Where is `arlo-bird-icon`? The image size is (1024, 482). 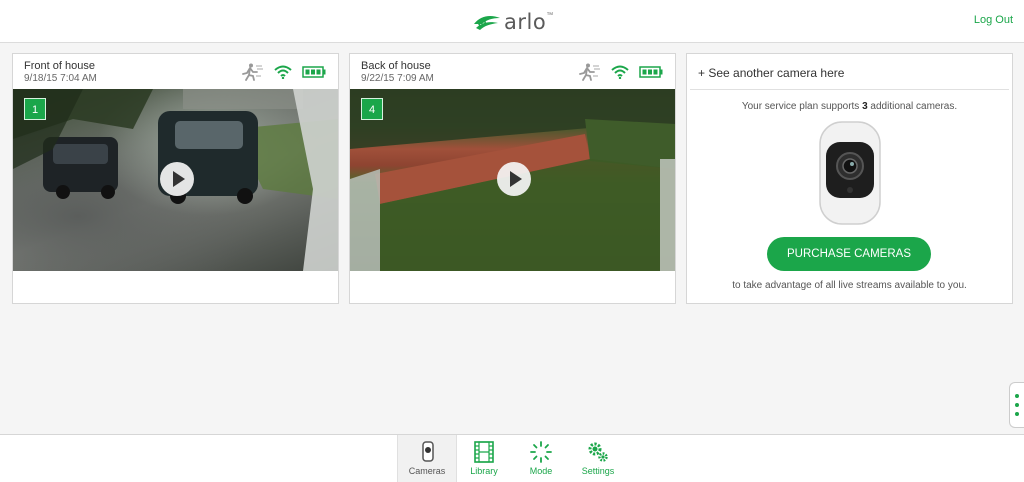 arlo-bird-icon is located at coordinates (487, 23).